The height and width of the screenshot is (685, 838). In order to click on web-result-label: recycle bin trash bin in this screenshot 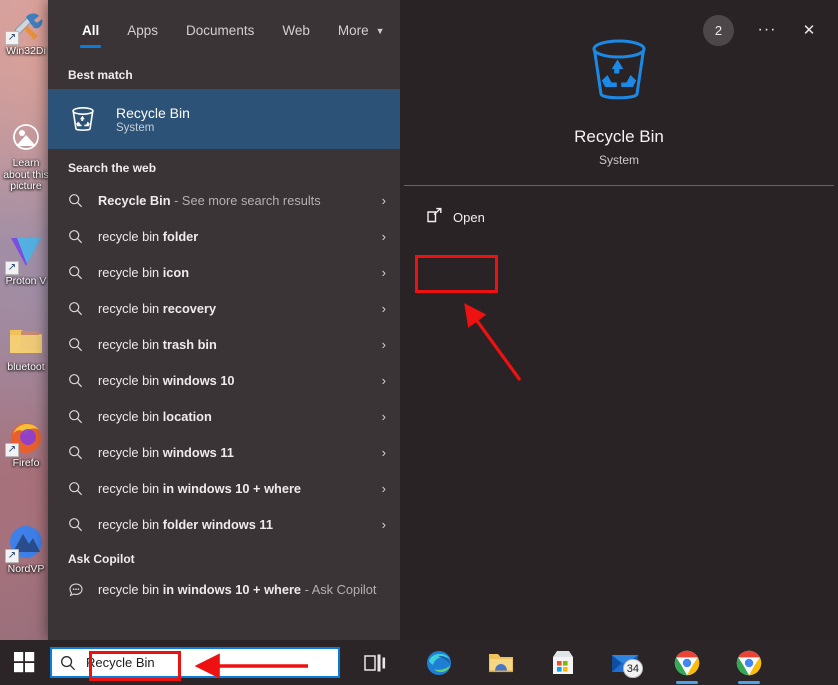, I will do `click(229, 344)`.